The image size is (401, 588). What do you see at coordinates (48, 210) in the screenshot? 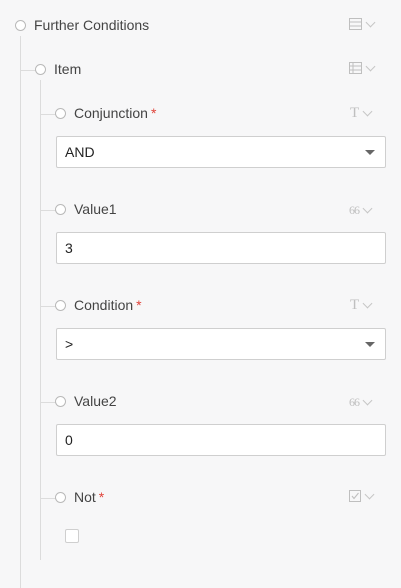
I see `tree-branch-value1` at bounding box center [48, 210].